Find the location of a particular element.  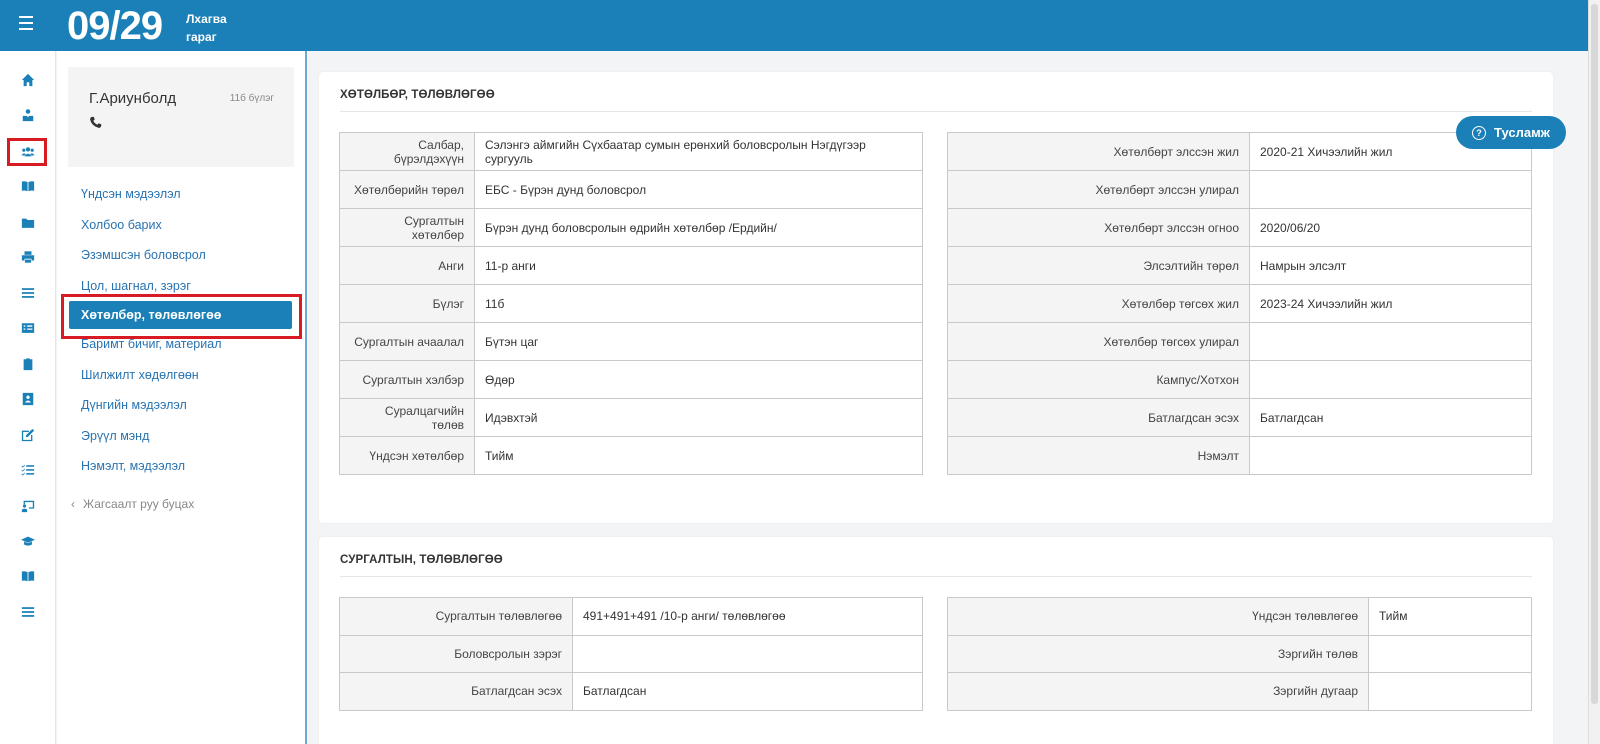

table-row: Үндсэн хөтөлбөр Тийм is located at coordinates (631, 455).